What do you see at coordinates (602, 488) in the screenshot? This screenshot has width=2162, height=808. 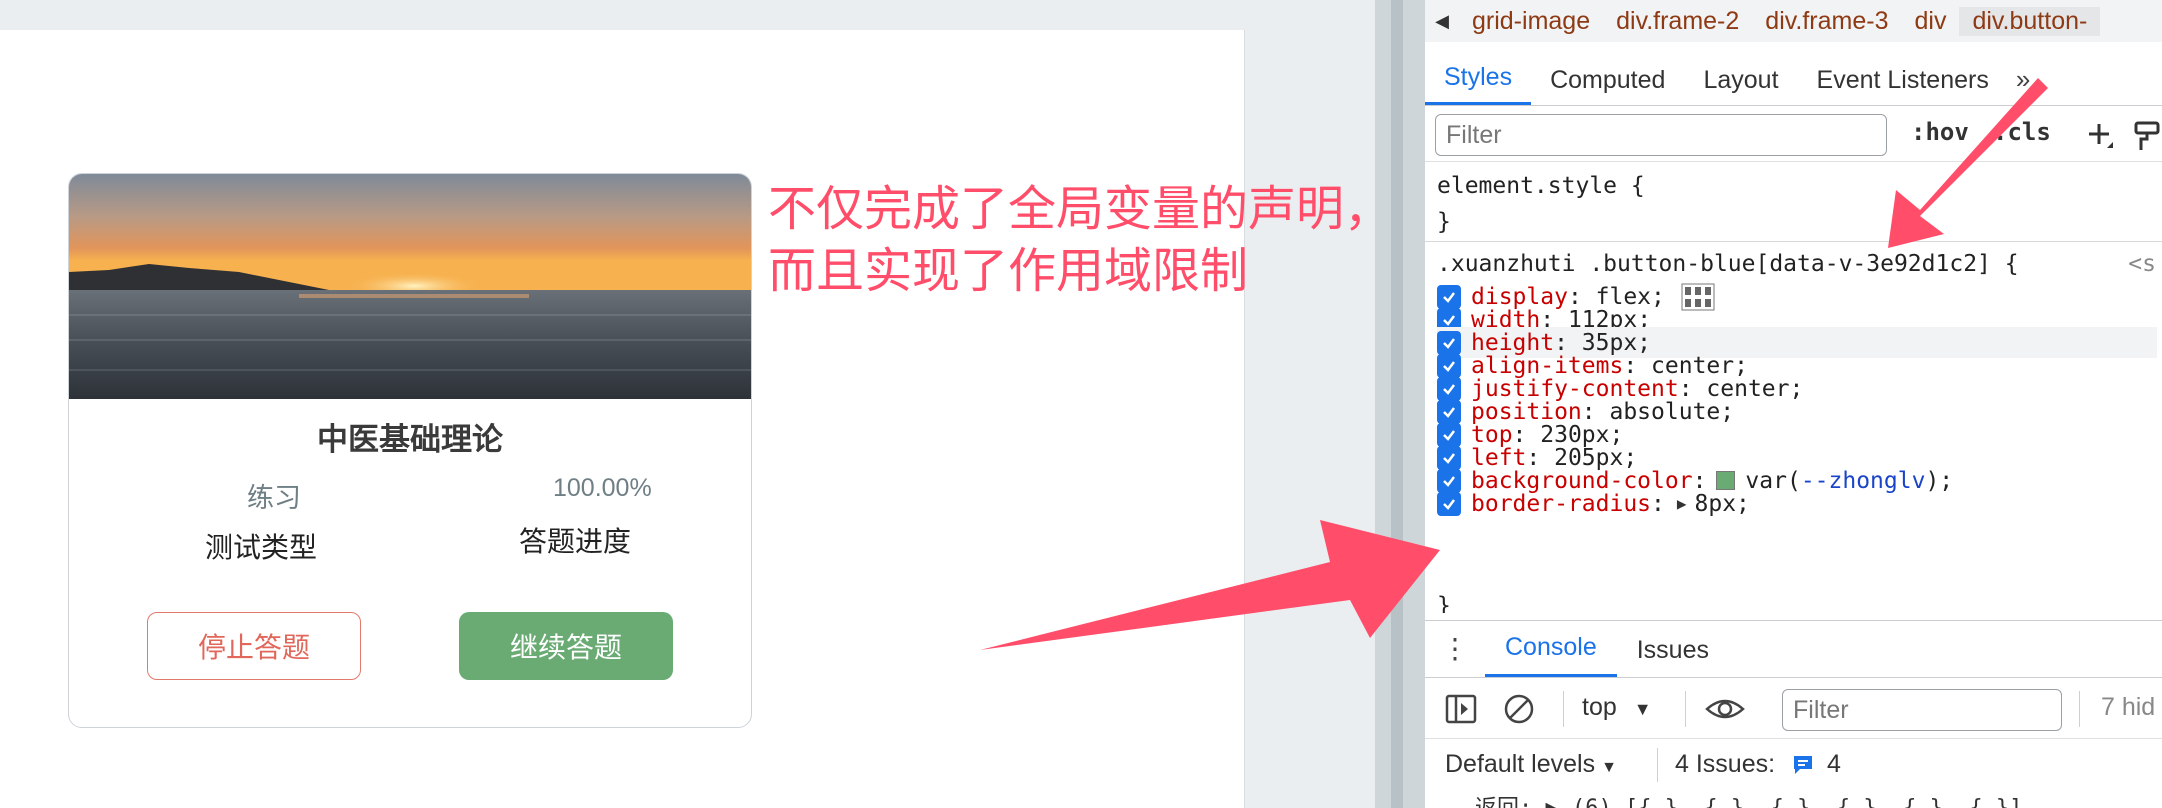 I see `progress-value: 100.00%` at bounding box center [602, 488].